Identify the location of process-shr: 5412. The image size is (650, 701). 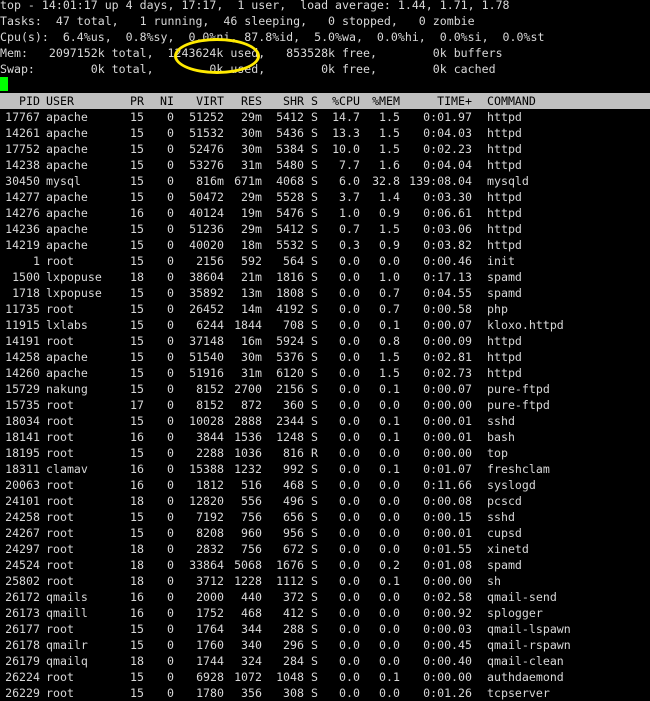
(290, 229).